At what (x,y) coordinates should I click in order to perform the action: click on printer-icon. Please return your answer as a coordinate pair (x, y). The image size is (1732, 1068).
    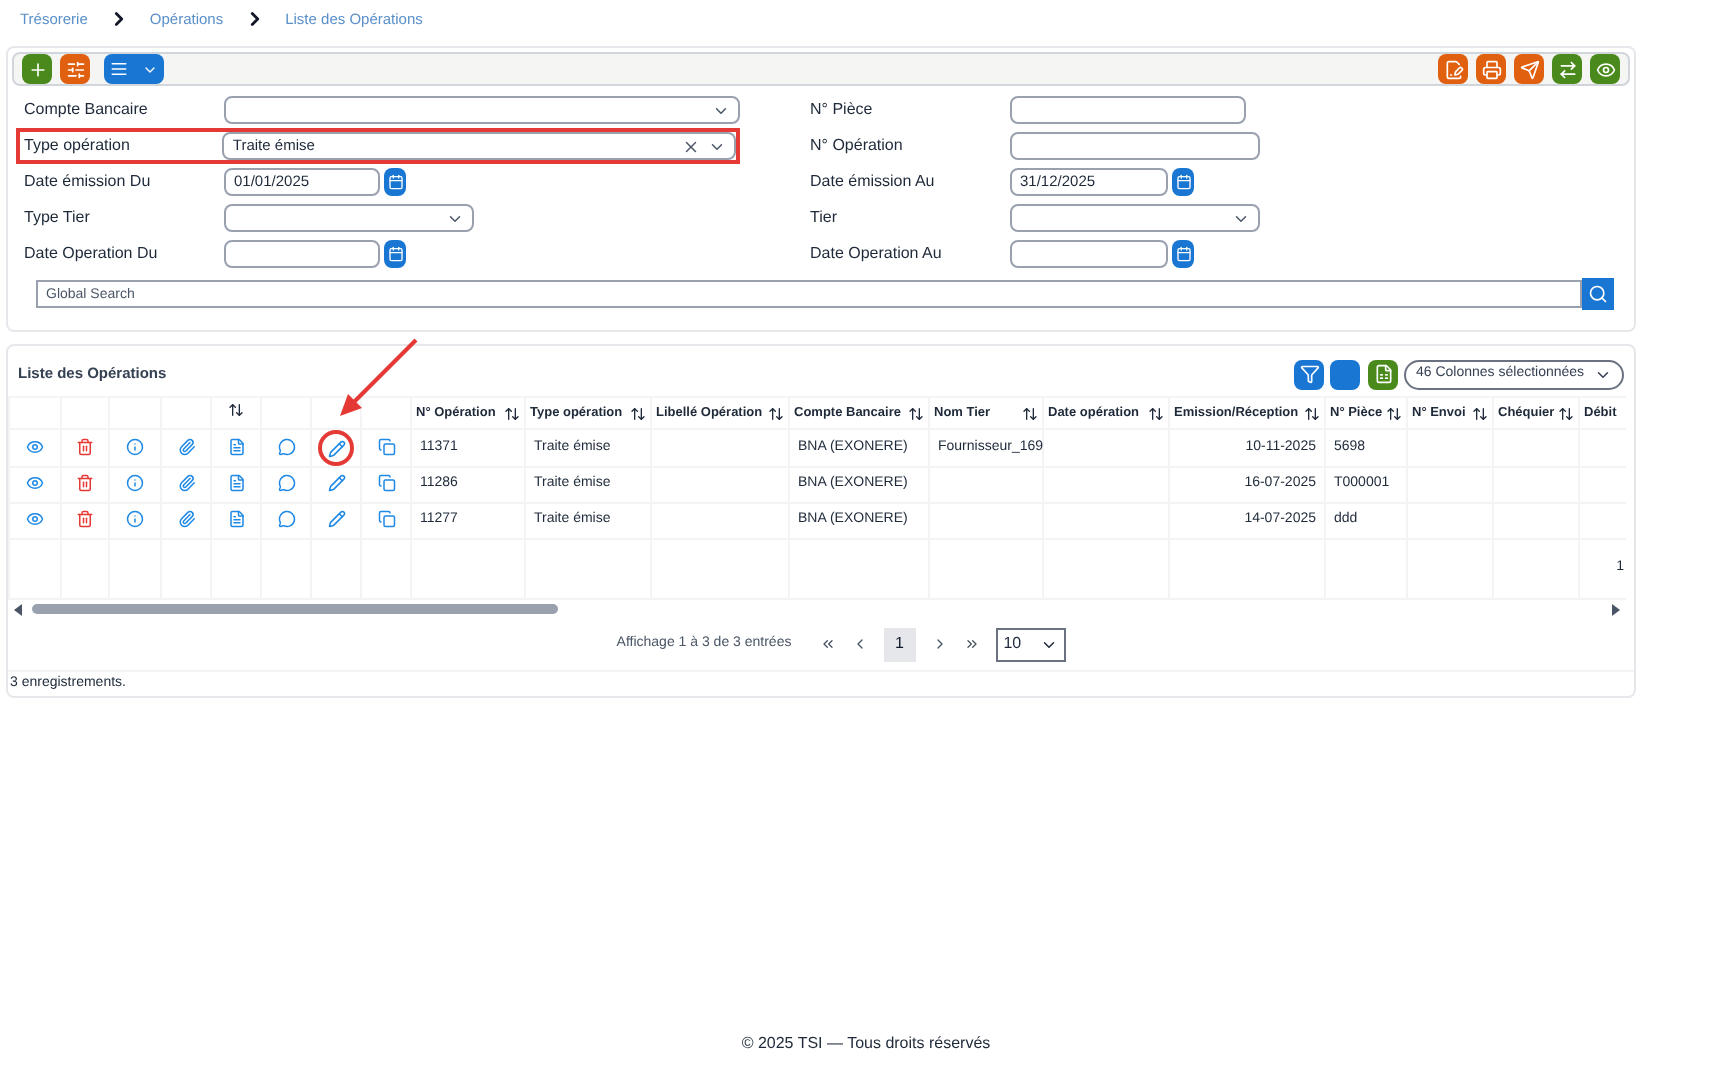
    Looking at the image, I should click on (1491, 69).